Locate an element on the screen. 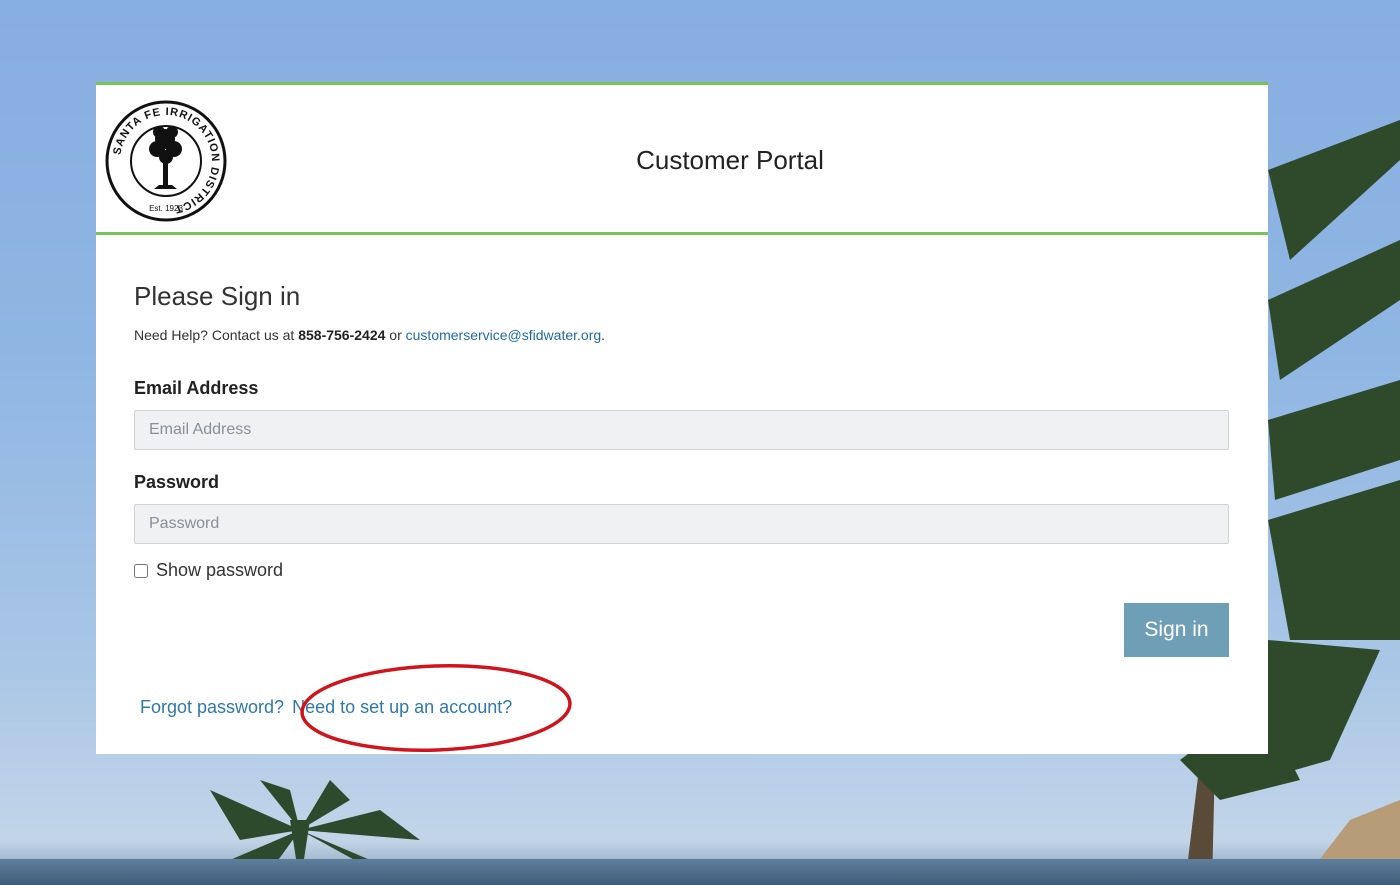  forgot-password-link: Forgot password? is located at coordinates (212, 707).